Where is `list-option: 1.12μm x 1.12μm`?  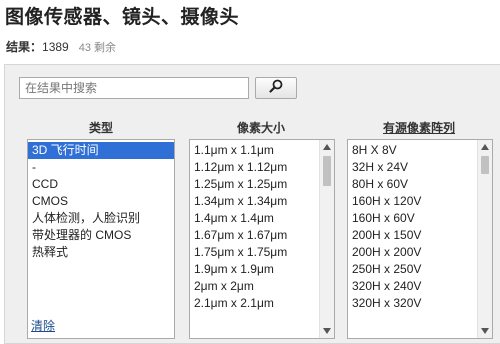 list-option: 1.12μm x 1.12μm is located at coordinates (255, 167).